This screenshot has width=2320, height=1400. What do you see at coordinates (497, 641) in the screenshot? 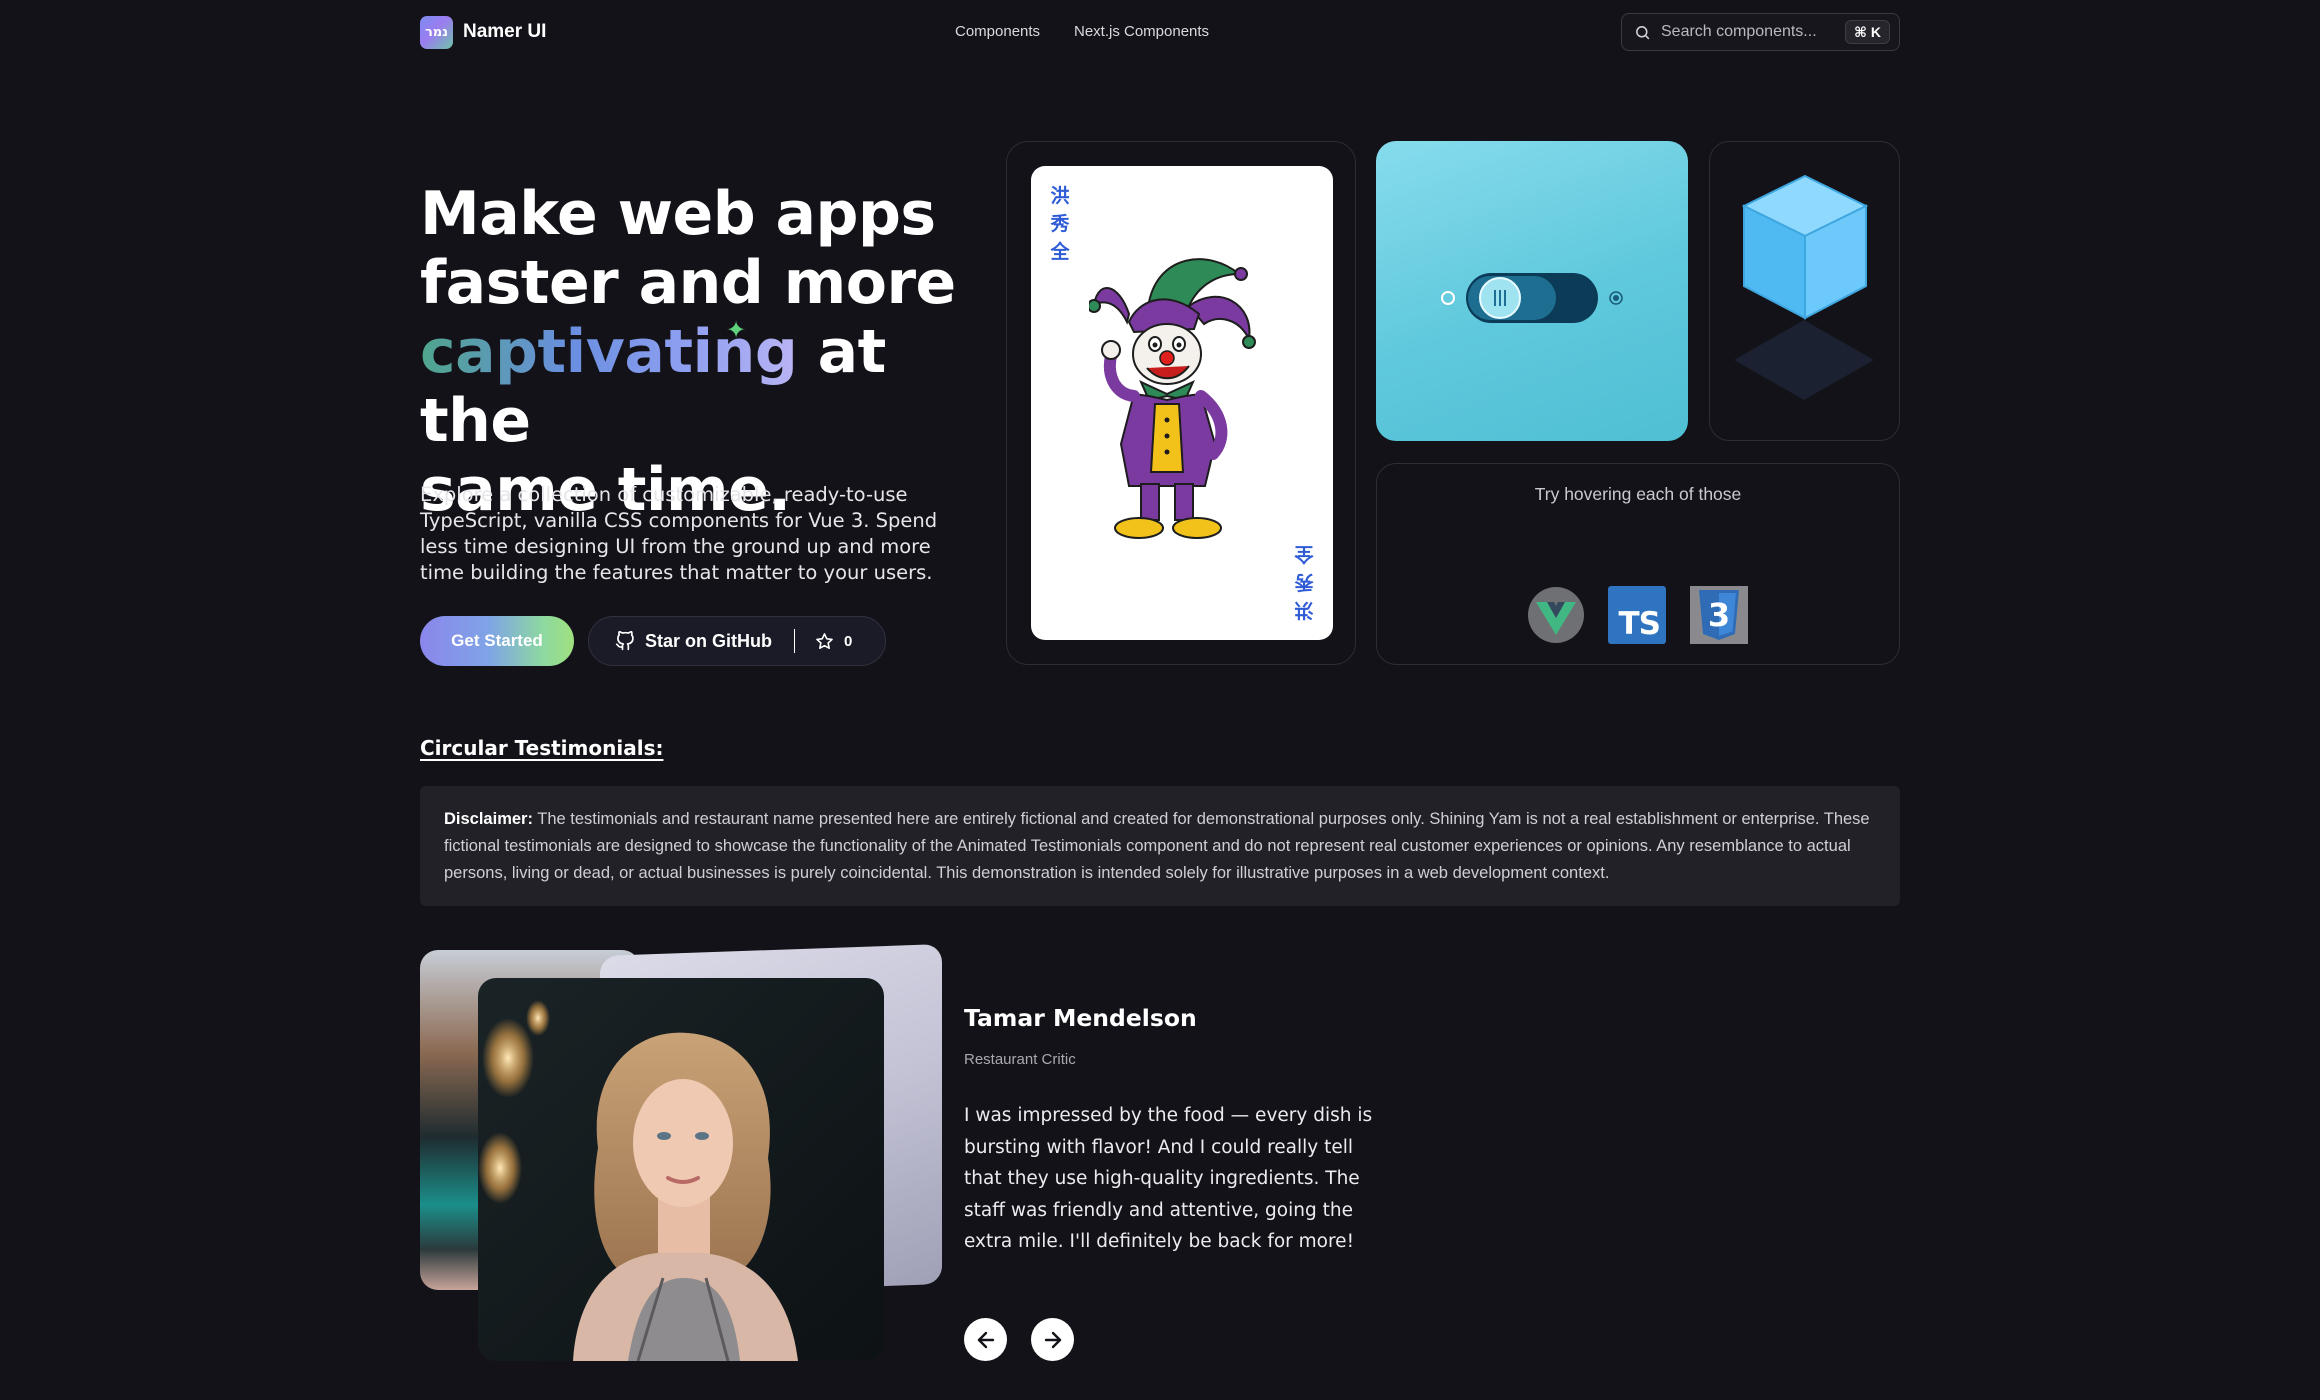
I see `get-started-button: Get Started` at bounding box center [497, 641].